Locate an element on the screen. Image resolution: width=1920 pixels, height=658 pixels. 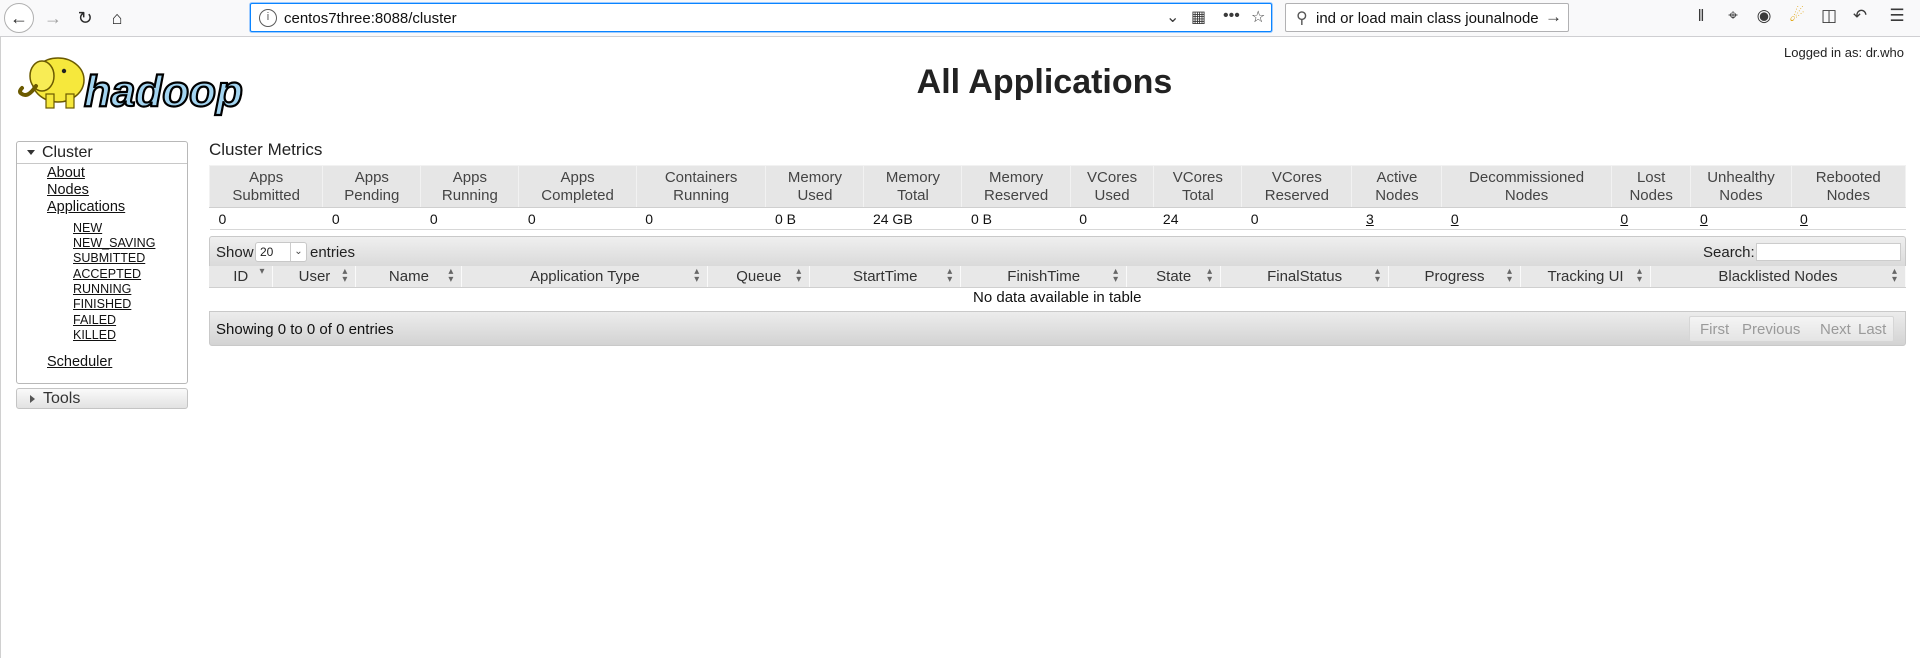
browser-search-bar: ⚲ ind or load main class jounalnode → is located at coordinates (1427, 17).